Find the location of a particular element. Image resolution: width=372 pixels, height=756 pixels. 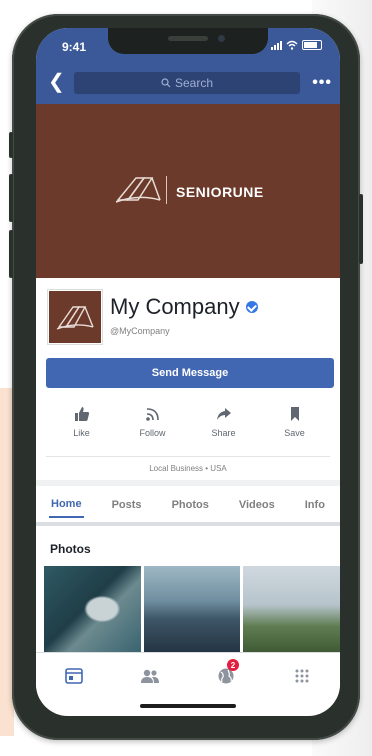

save-label: Save is located at coordinates (294, 433).